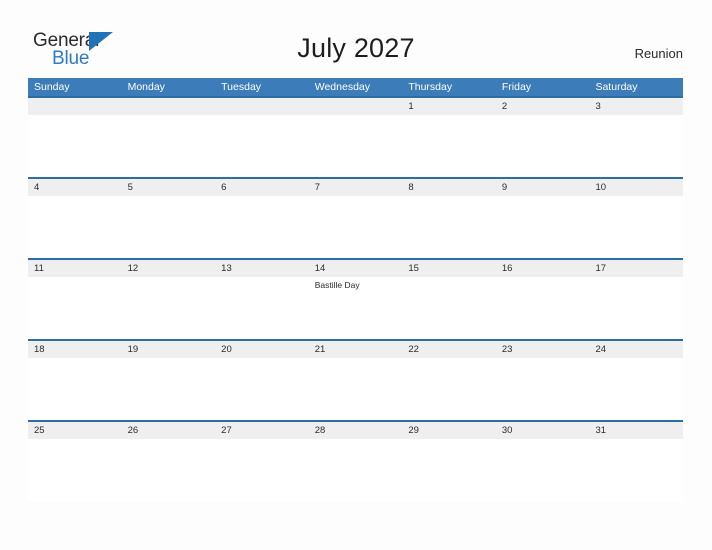 This screenshot has height=550, width=712. What do you see at coordinates (507, 349) in the screenshot?
I see `day-number: 23` at bounding box center [507, 349].